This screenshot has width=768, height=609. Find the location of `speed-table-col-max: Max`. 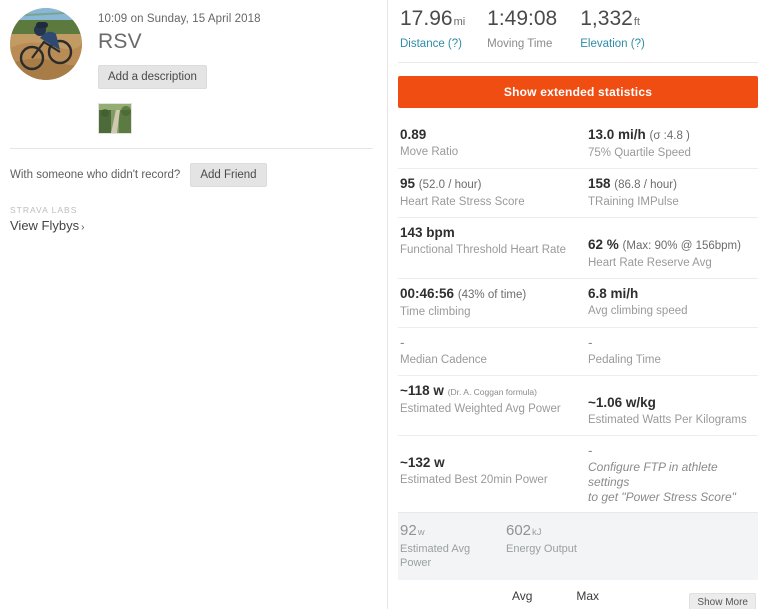

speed-table-col-max: Max is located at coordinates (588, 596).